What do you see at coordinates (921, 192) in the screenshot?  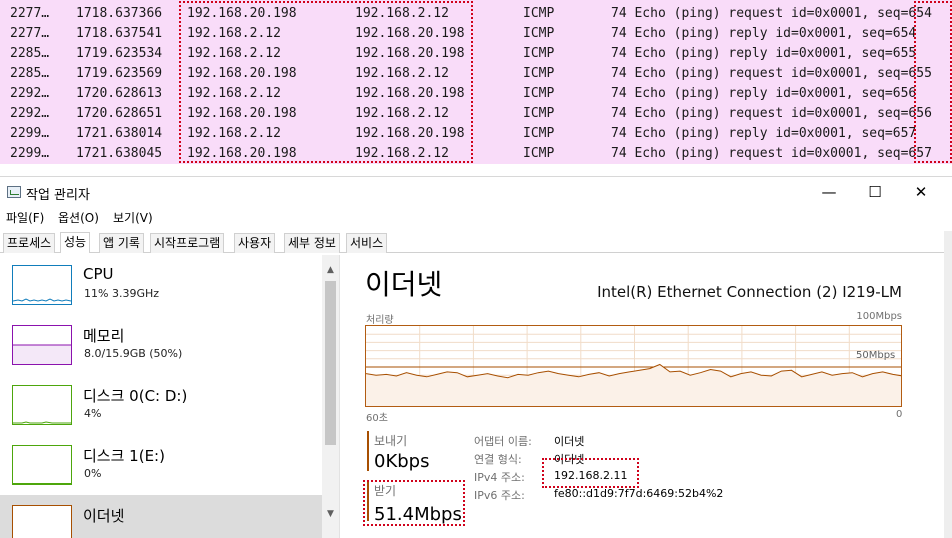 I see `close-button: ✕` at bounding box center [921, 192].